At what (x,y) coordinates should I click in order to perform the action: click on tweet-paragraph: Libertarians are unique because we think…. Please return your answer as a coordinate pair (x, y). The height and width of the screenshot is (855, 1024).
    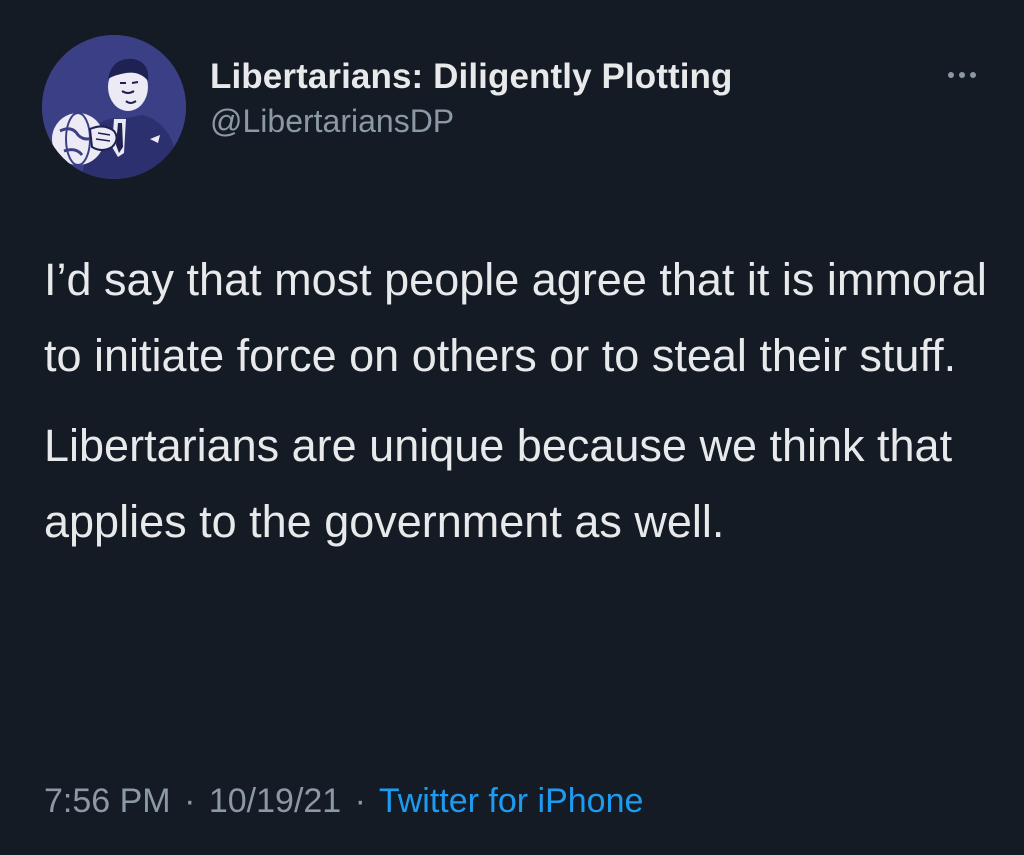
    Looking at the image, I should click on (498, 483).